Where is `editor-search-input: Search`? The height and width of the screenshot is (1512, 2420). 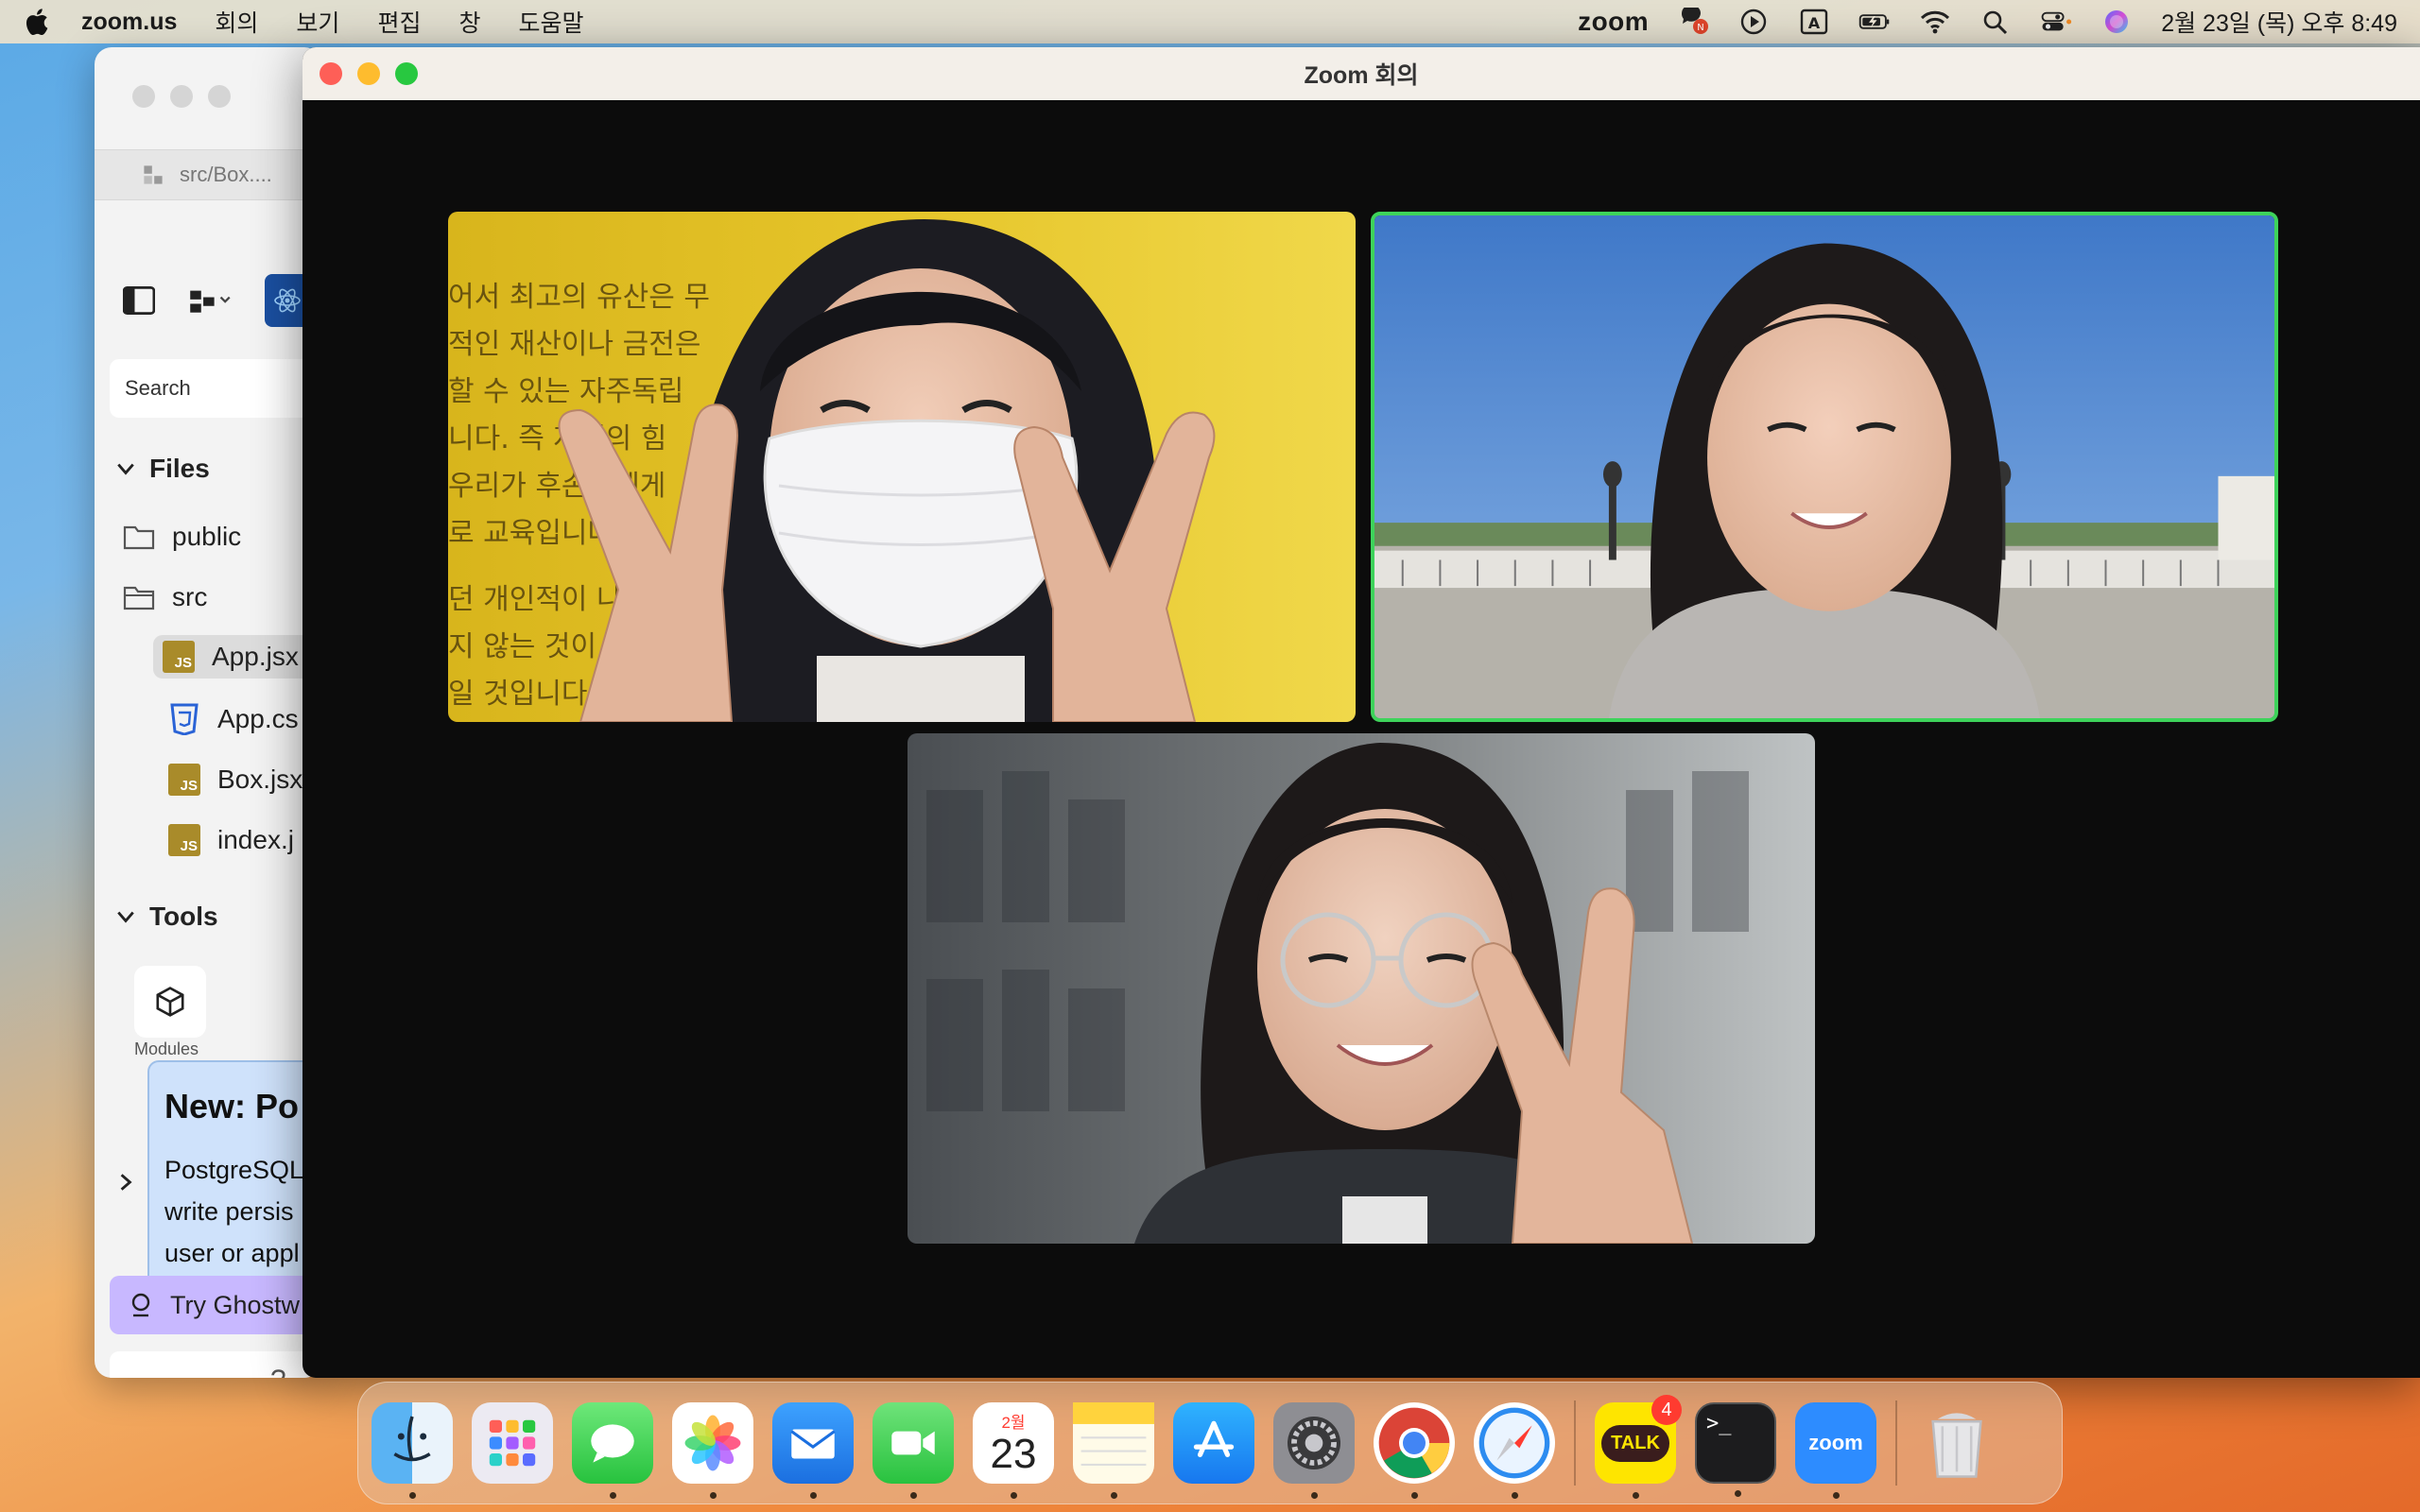 editor-search-input: Search is located at coordinates (215, 388).